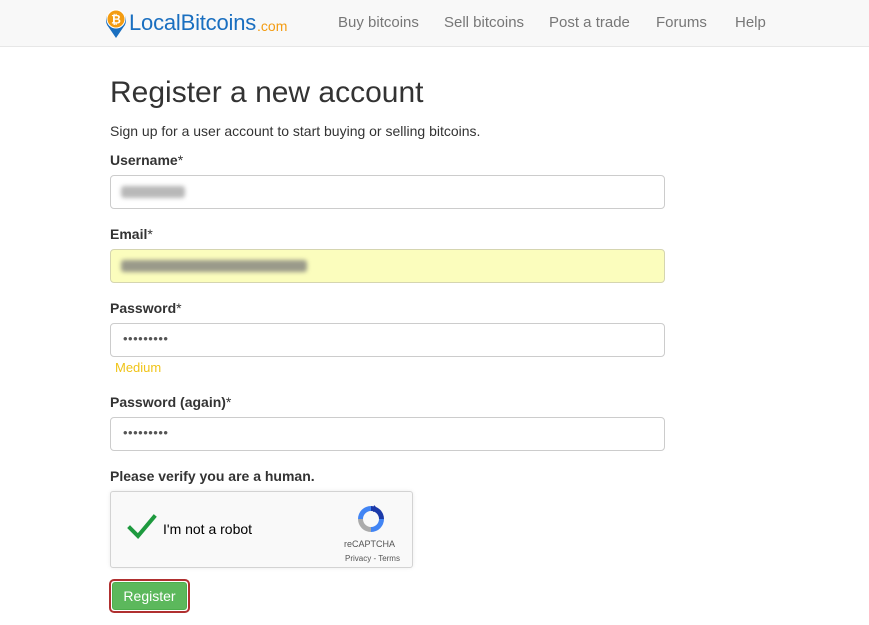 The height and width of the screenshot is (625, 869). I want to click on nav-help: Help, so click(750, 22).